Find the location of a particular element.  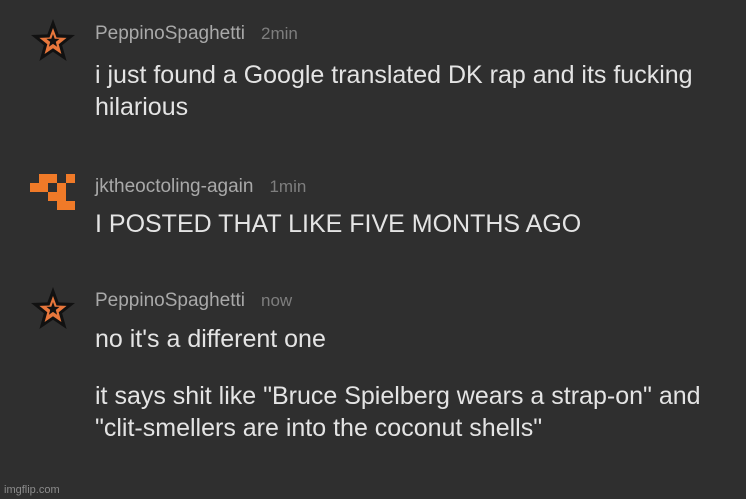

username: jktheoctoling-again is located at coordinates (174, 186).